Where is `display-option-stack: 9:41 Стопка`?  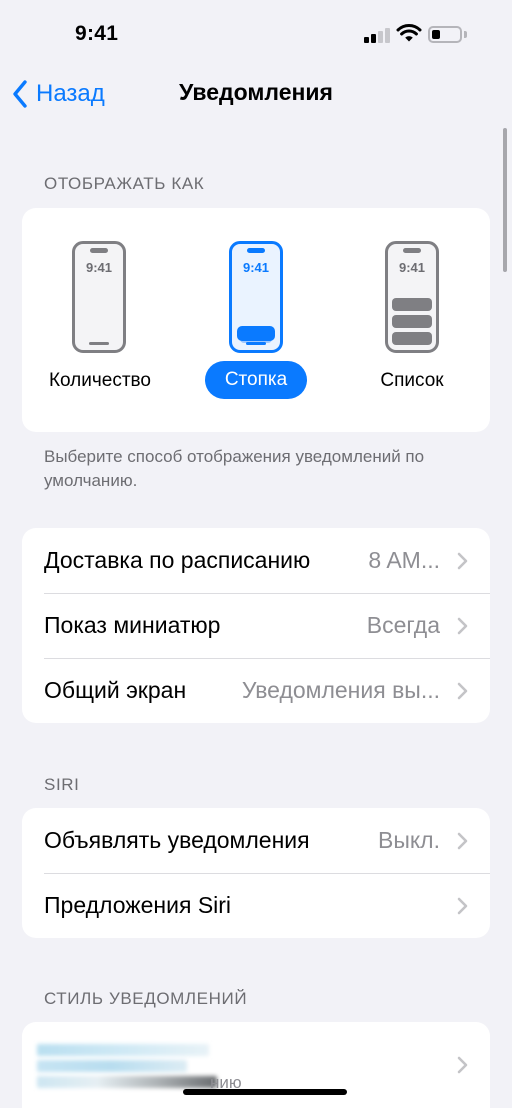
display-option-stack: 9:41 Стопка is located at coordinates (256, 320).